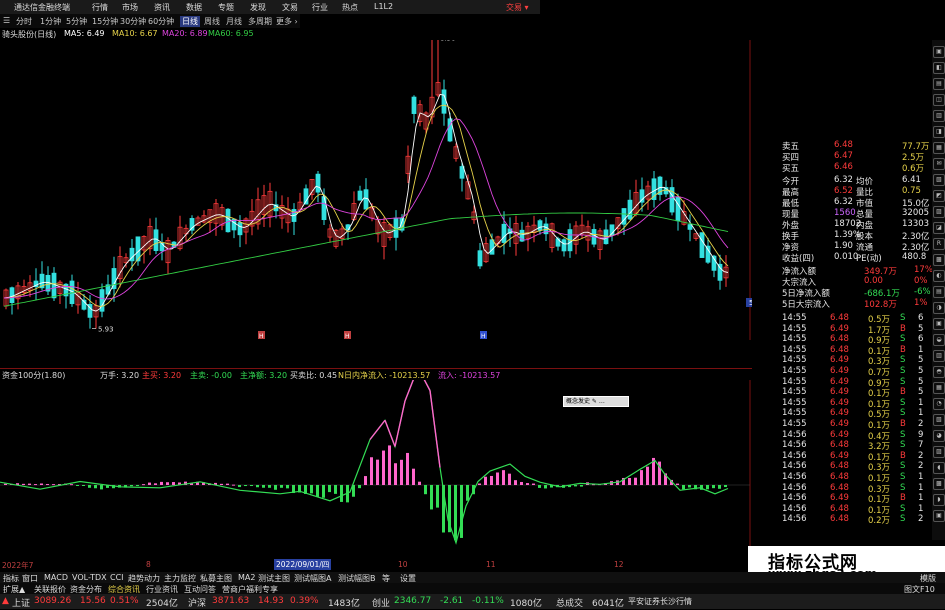 This screenshot has height=610, width=945. What do you see at coordinates (939, 212) in the screenshot?
I see `tool-icon-11: ▨` at bounding box center [939, 212].